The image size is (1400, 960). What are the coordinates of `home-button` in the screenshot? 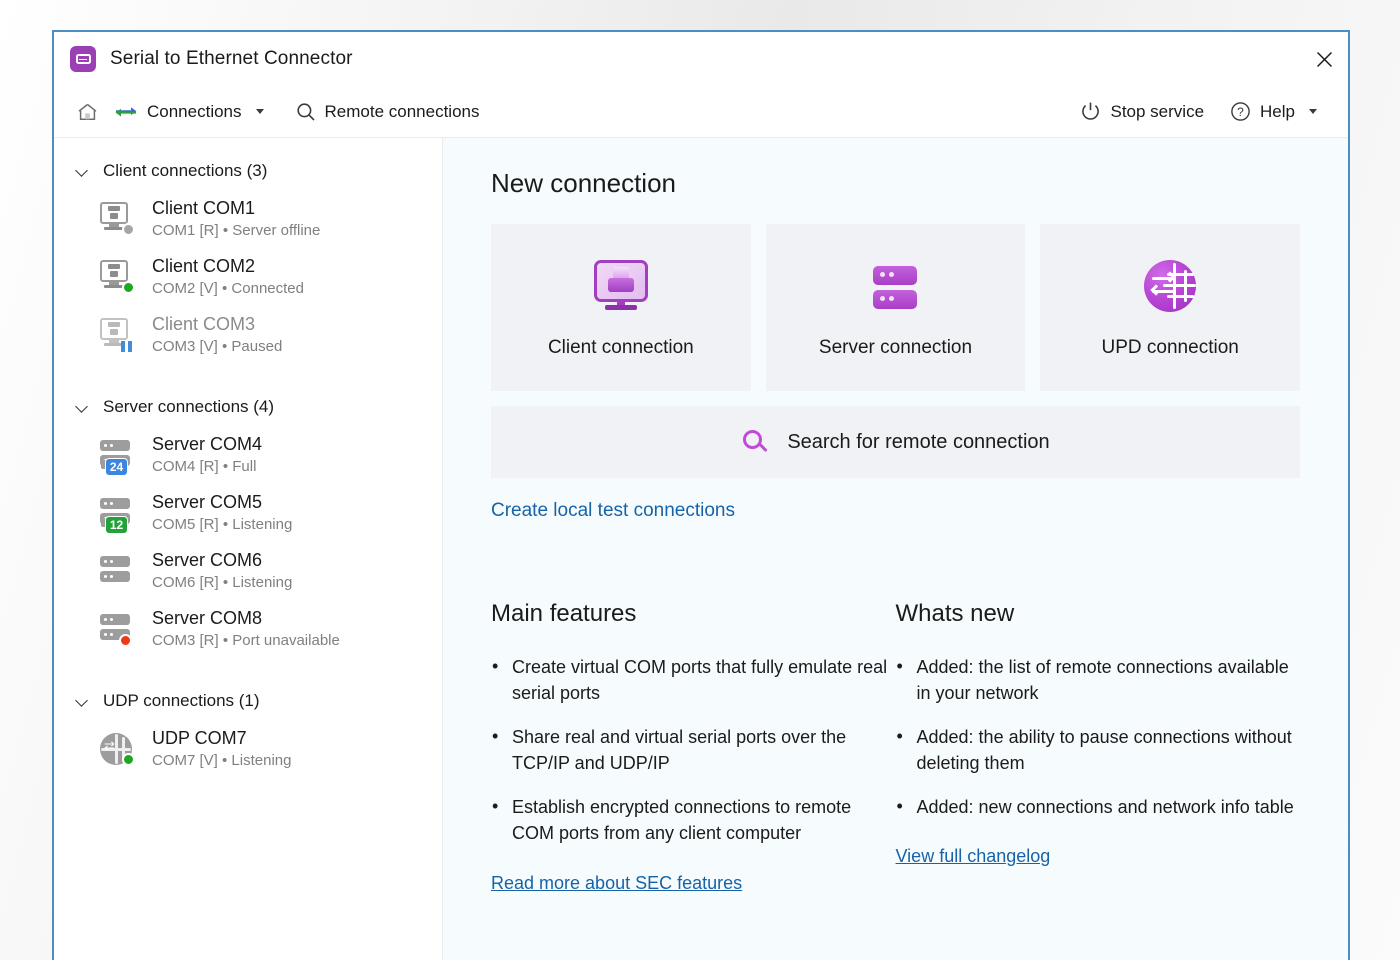 It's located at (87, 112).